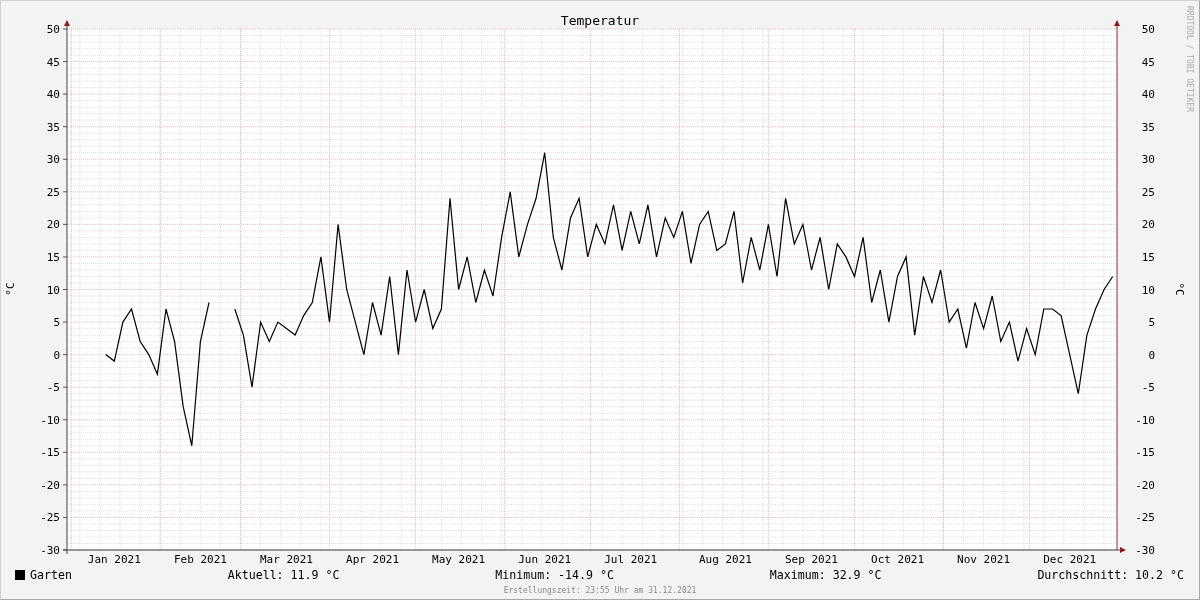  Describe the element at coordinates (51, 575) in the screenshot. I see `legend-label: Garten` at that location.